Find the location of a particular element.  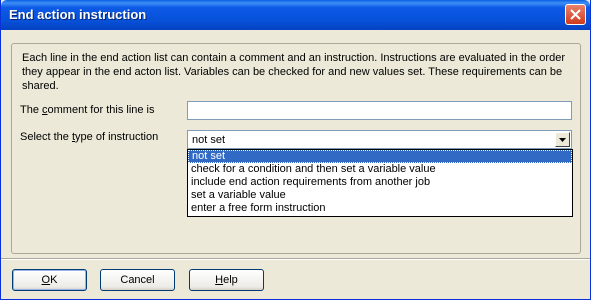

dropdown-option: set a variable value is located at coordinates (380, 195).